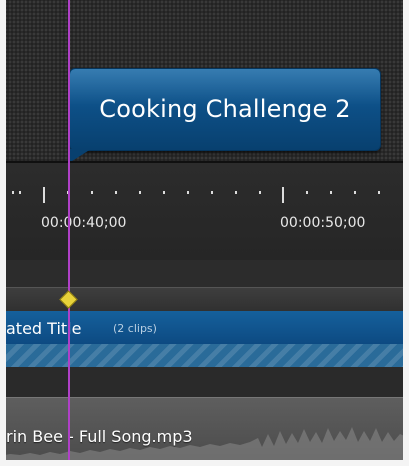 Image resolution: width=409 pixels, height=466 pixels. Describe the element at coordinates (135, 328) in the screenshot. I see `title-clip-count: (2 clips)` at that location.